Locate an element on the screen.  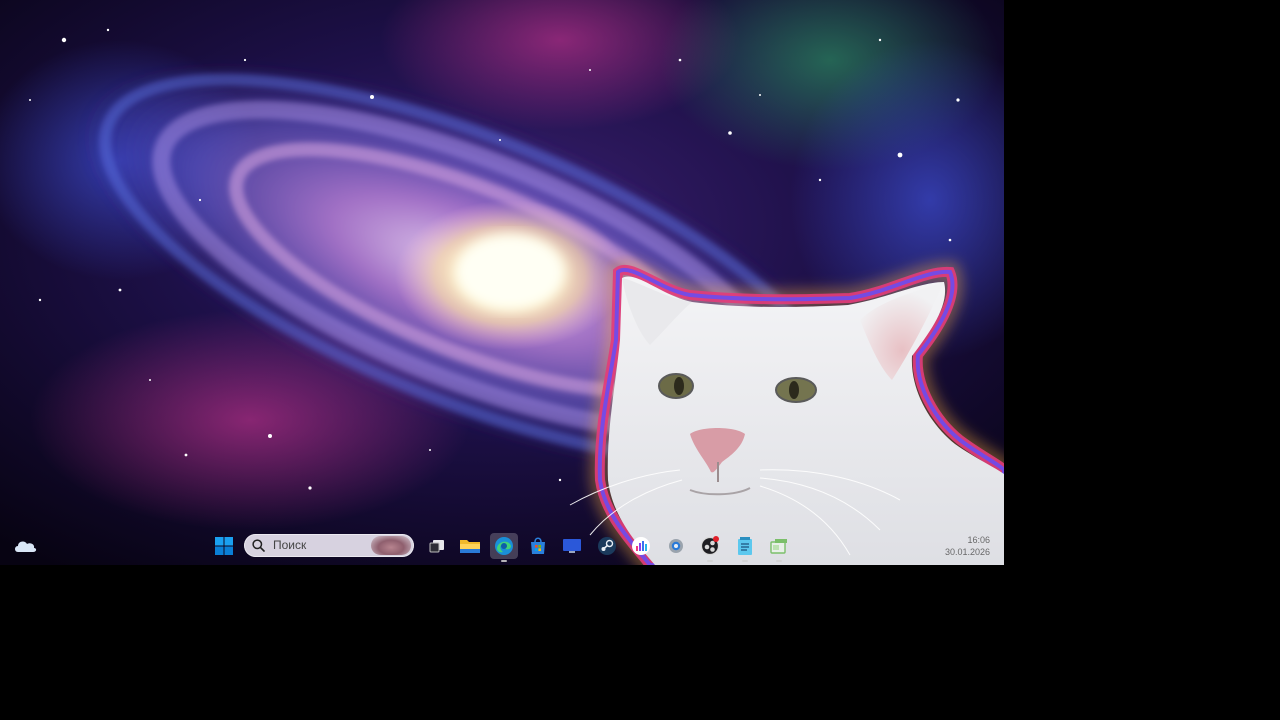
notepad-button is located at coordinates (745, 547).